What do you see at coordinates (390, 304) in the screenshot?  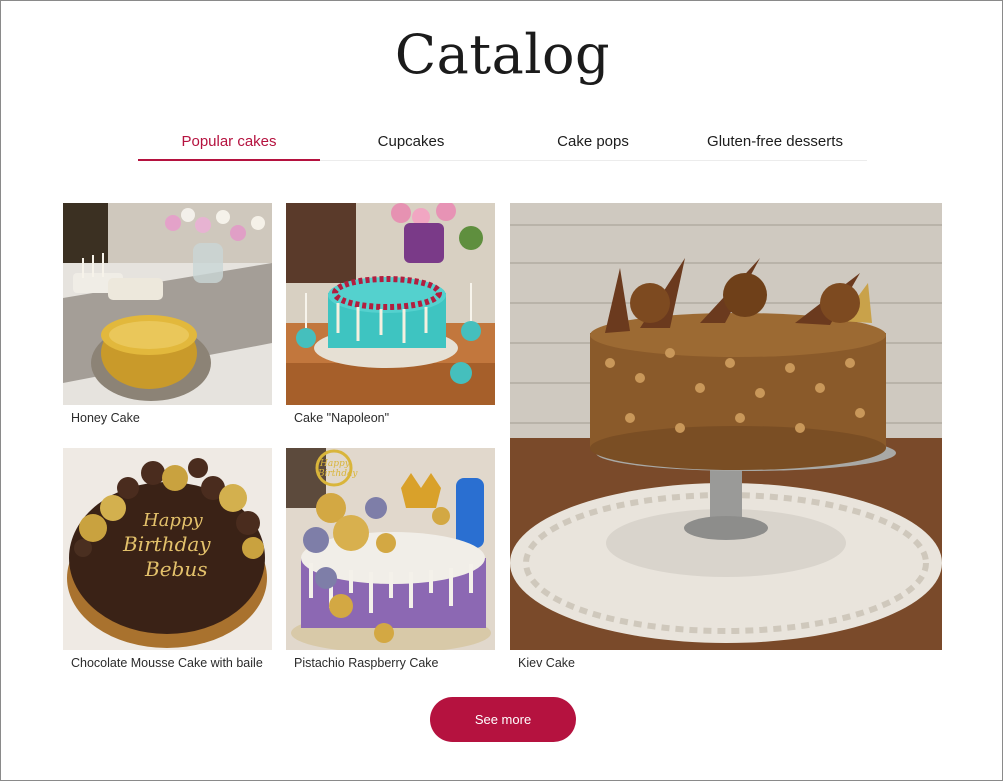 I see `napoleon-cake-photo` at bounding box center [390, 304].